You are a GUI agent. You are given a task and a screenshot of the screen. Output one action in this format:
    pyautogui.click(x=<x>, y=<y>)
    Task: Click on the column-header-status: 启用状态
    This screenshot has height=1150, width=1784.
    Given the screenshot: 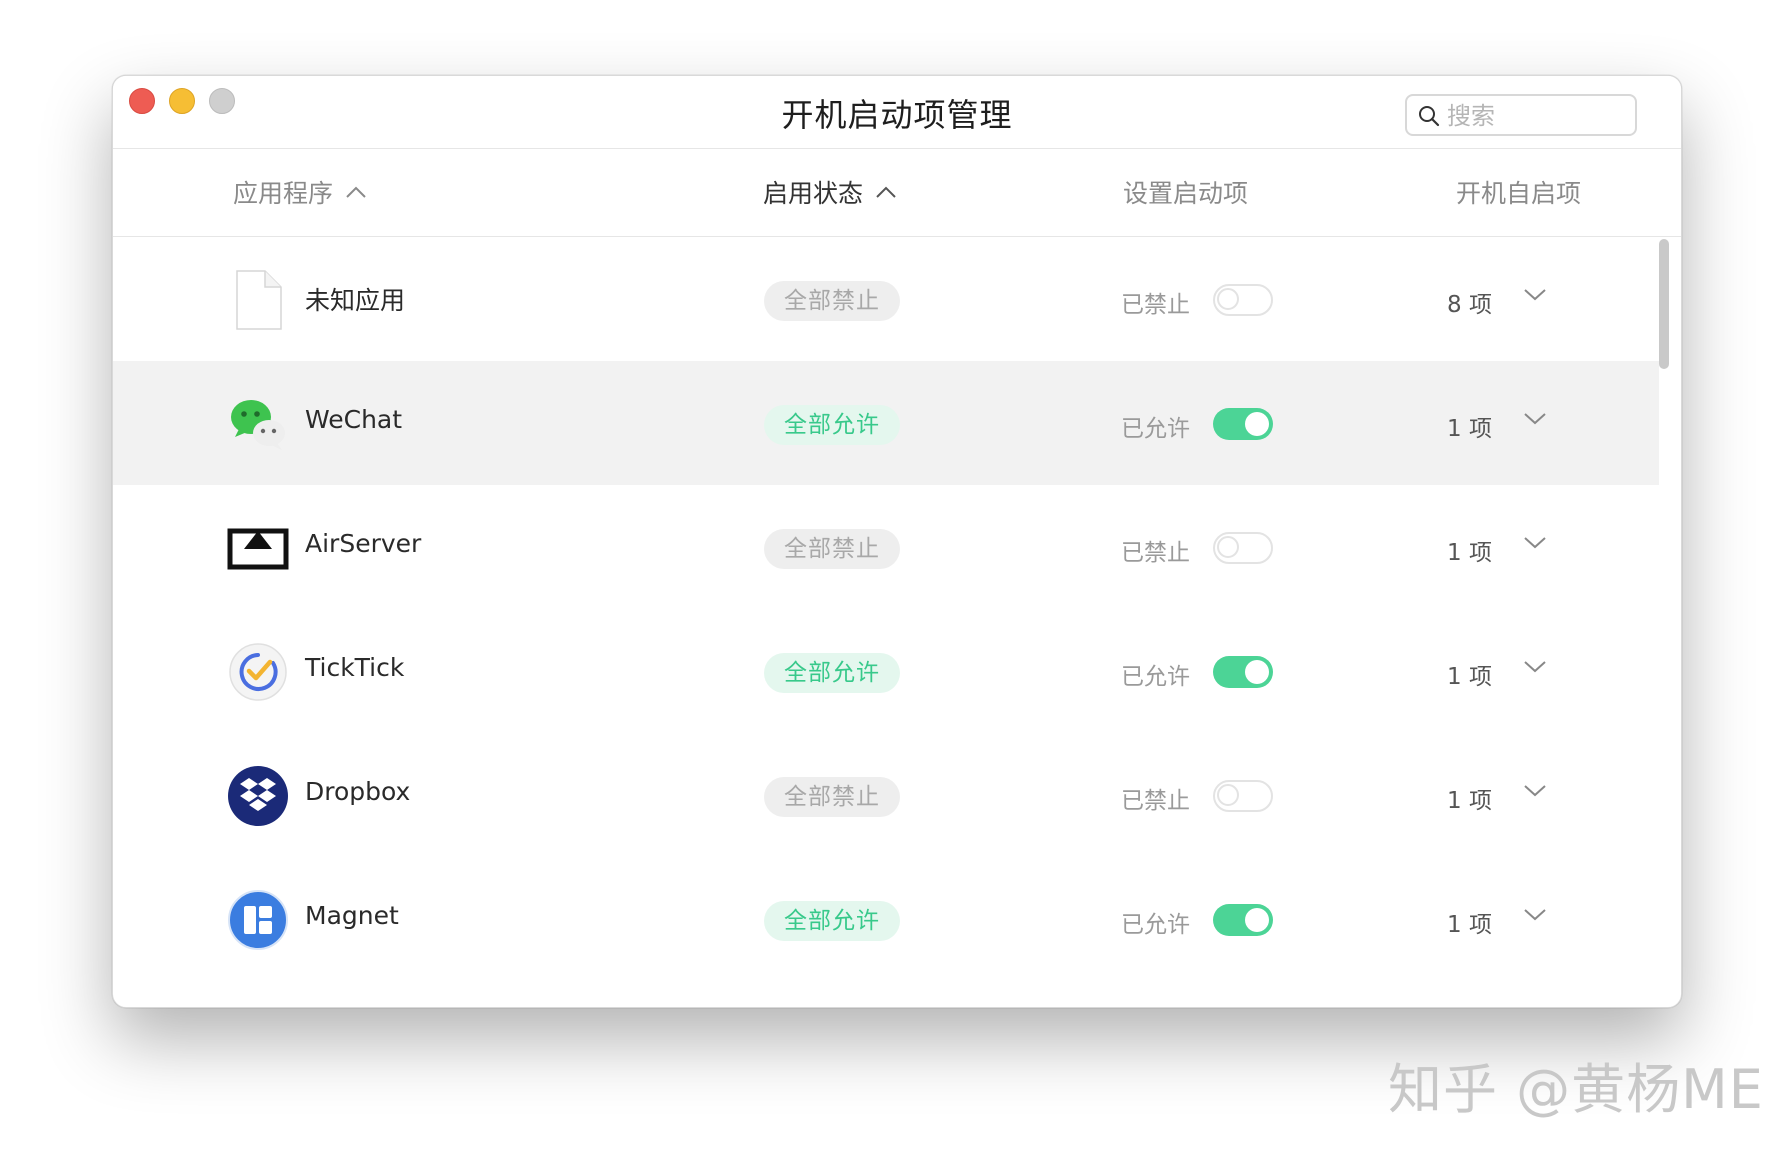 What is the action you would take?
    pyautogui.click(x=830, y=192)
    